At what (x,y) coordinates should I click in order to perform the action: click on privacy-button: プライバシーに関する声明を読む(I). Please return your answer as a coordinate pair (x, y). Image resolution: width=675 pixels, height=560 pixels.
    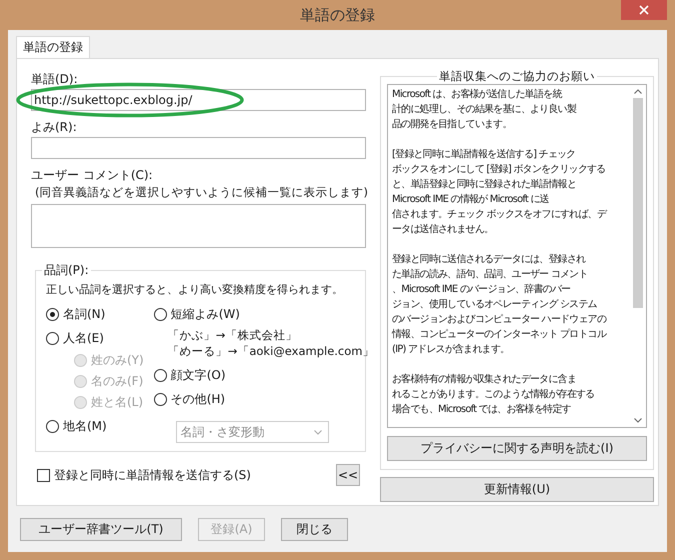
    Looking at the image, I should click on (517, 448).